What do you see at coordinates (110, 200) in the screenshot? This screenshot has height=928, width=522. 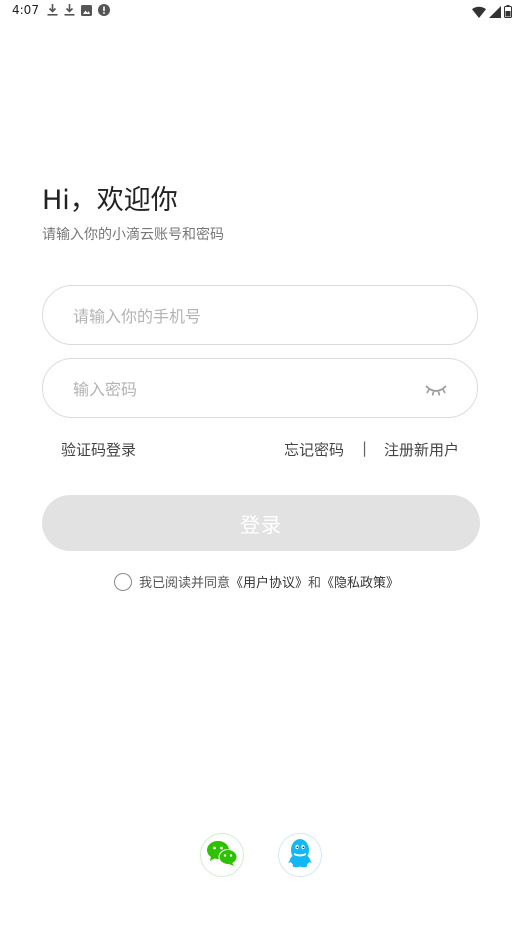 I see `greeting-title: Hi，欢迎你` at bounding box center [110, 200].